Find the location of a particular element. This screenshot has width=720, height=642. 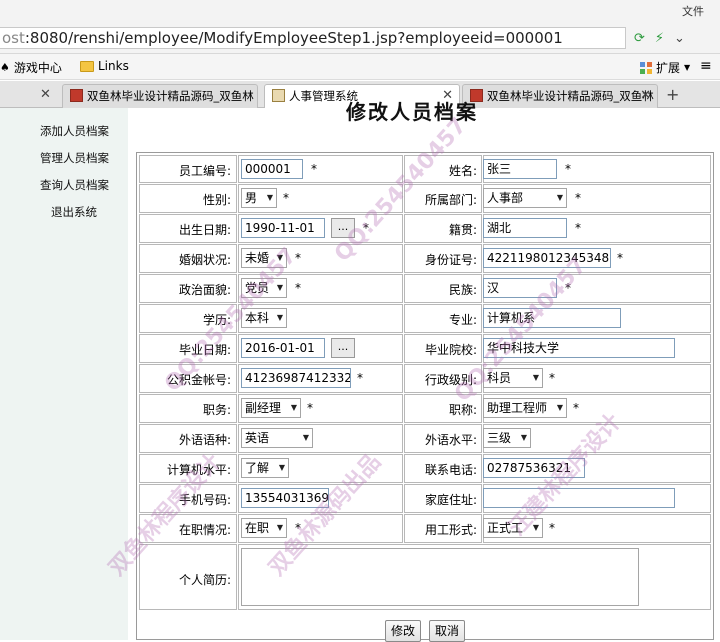

window-titlebar: 文件 is located at coordinates (360, 11).